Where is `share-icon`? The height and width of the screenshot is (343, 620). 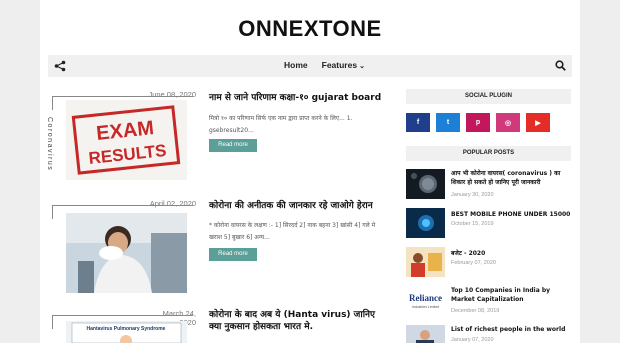
share-icon is located at coordinates (60, 66).